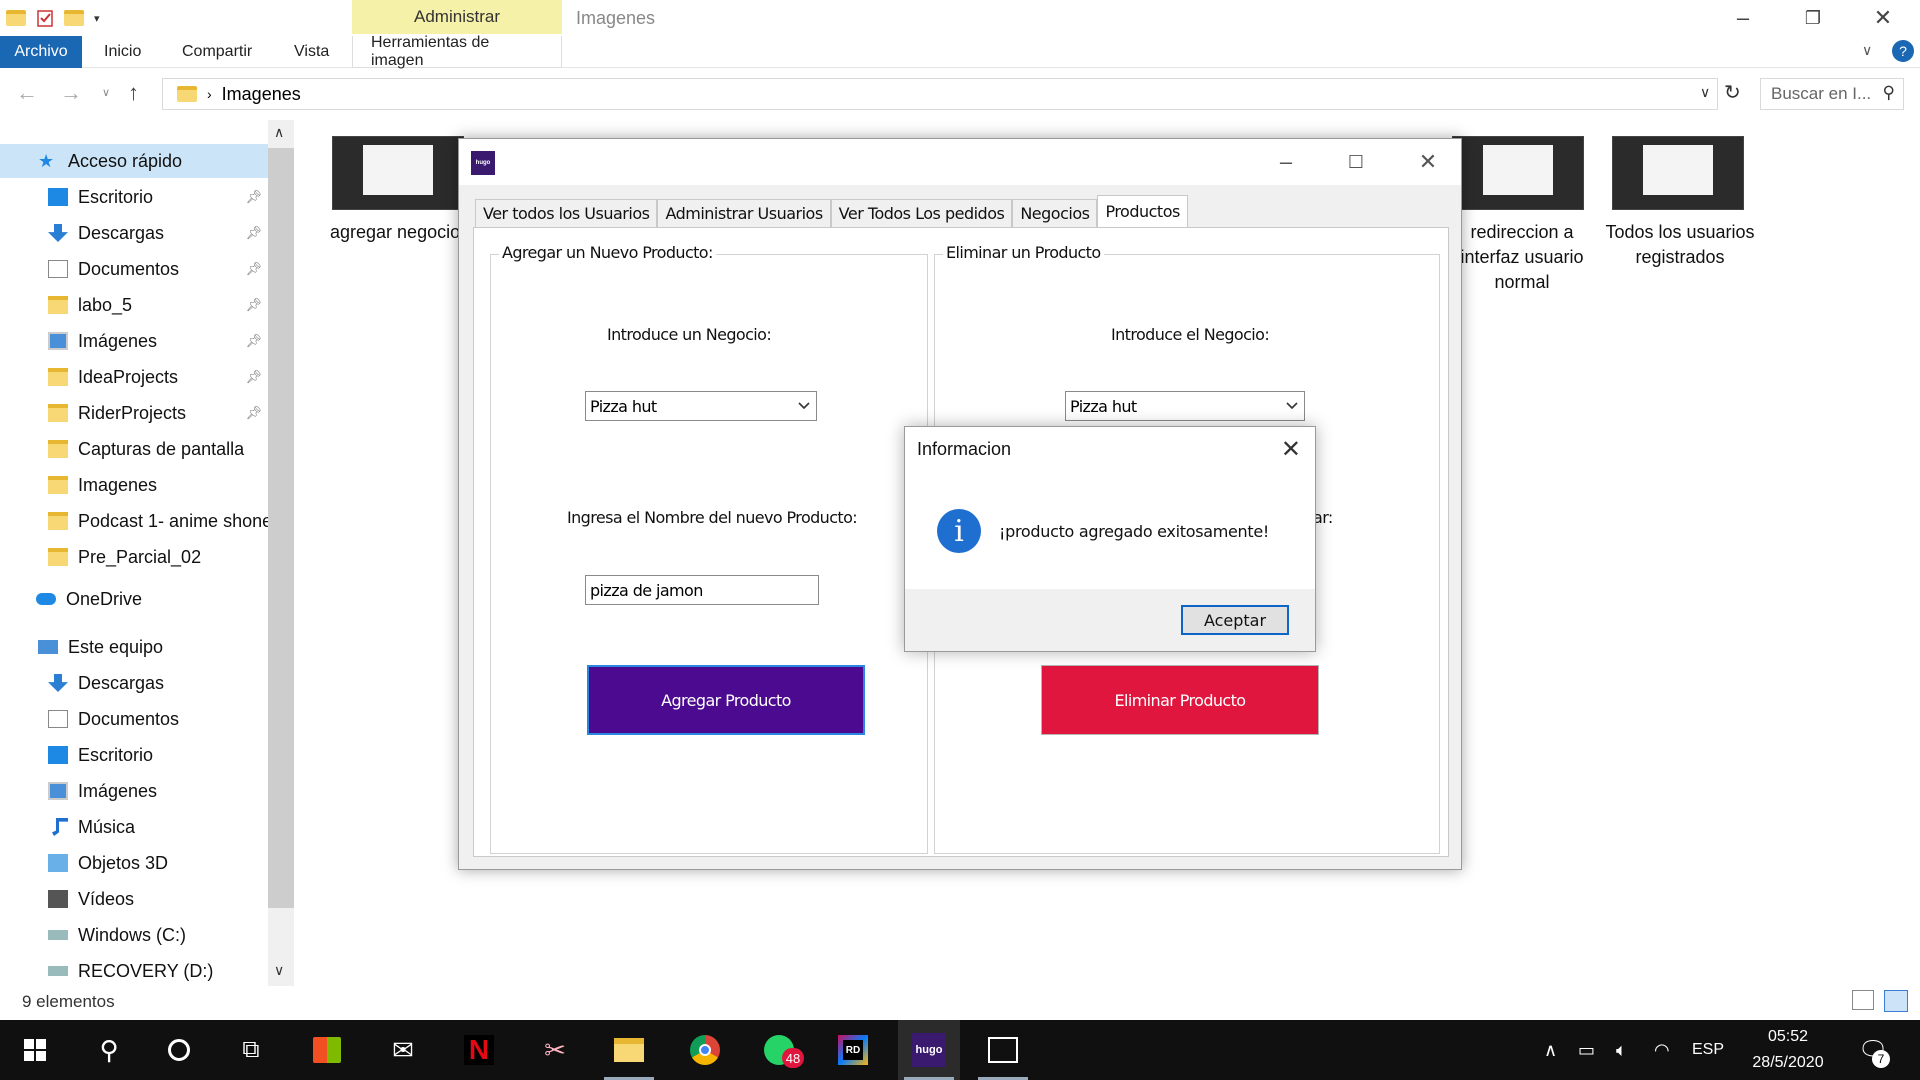  I want to click on forward-icon: →, so click(71, 93).